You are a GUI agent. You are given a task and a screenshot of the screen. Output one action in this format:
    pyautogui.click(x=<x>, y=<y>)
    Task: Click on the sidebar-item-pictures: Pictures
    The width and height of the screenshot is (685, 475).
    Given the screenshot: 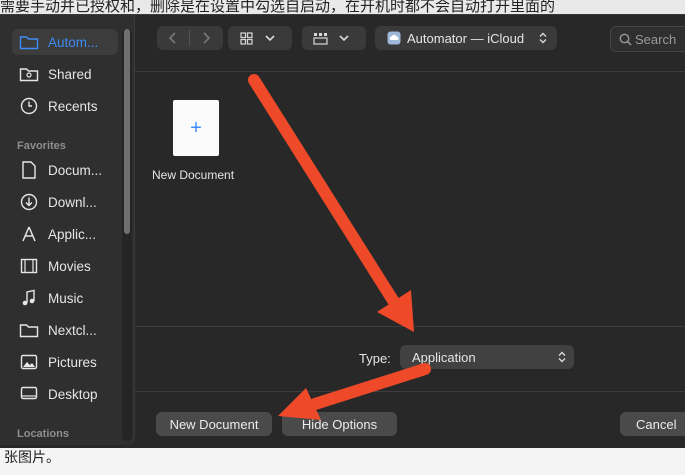 What is the action you would take?
    pyautogui.click(x=65, y=362)
    